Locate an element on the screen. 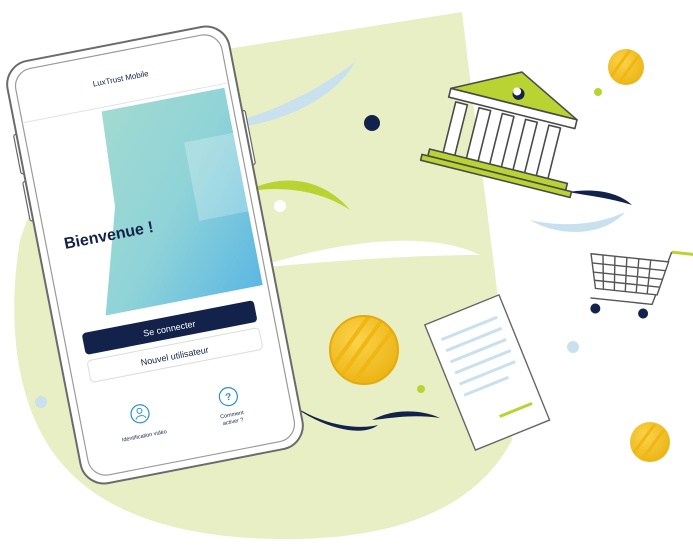 The width and height of the screenshot is (693, 545). dot-white is located at coordinates (280, 206).